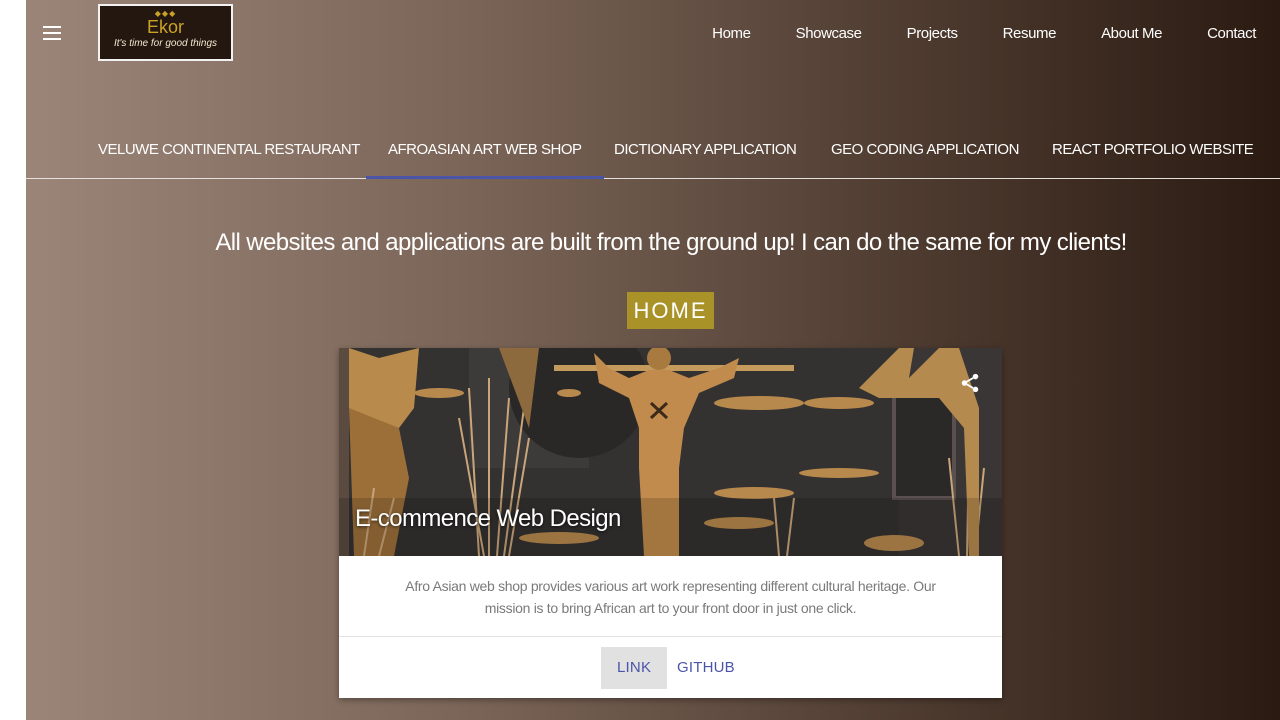 This screenshot has height=720, width=1280. I want to click on nav-about-me: About Me, so click(1131, 33).